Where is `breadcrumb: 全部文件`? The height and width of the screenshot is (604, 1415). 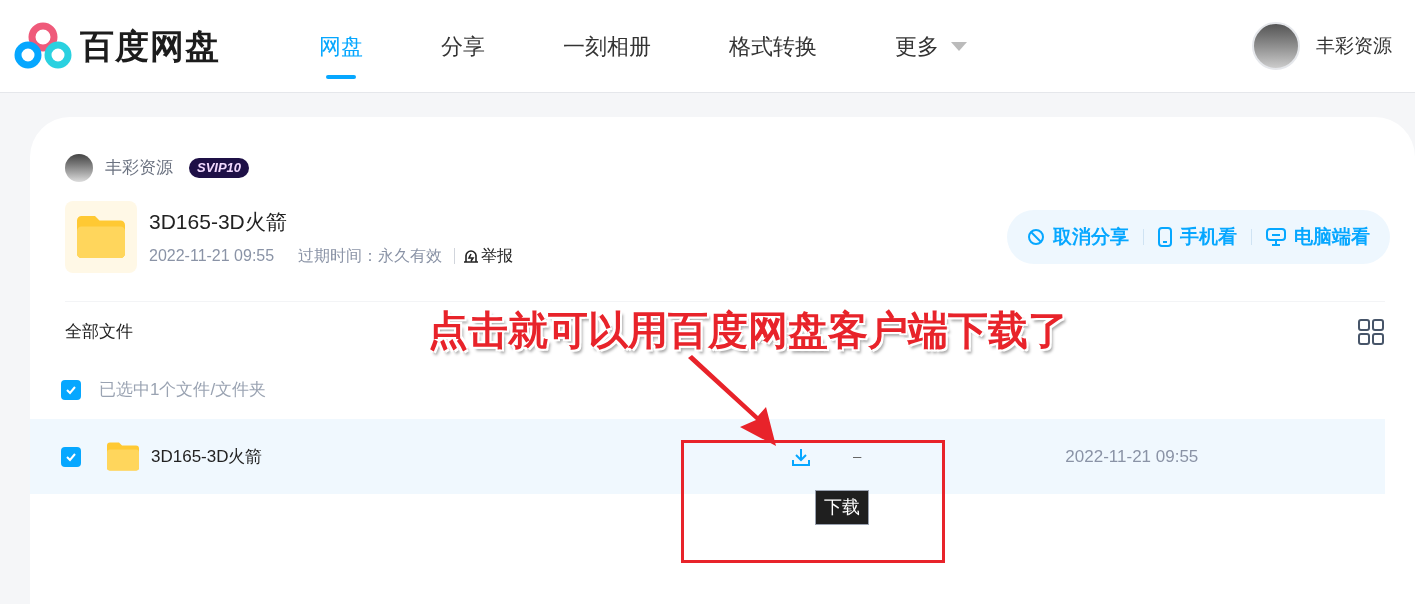
breadcrumb: 全部文件 is located at coordinates (99, 331).